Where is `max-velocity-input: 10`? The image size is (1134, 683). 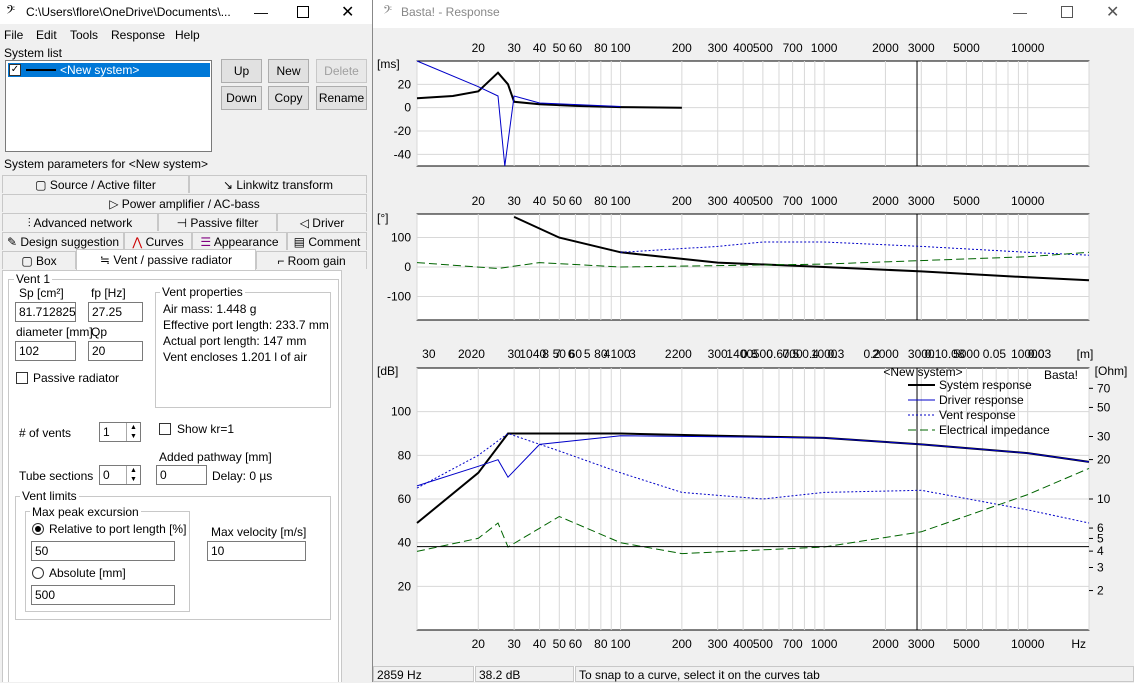 max-velocity-input: 10 is located at coordinates (256, 551).